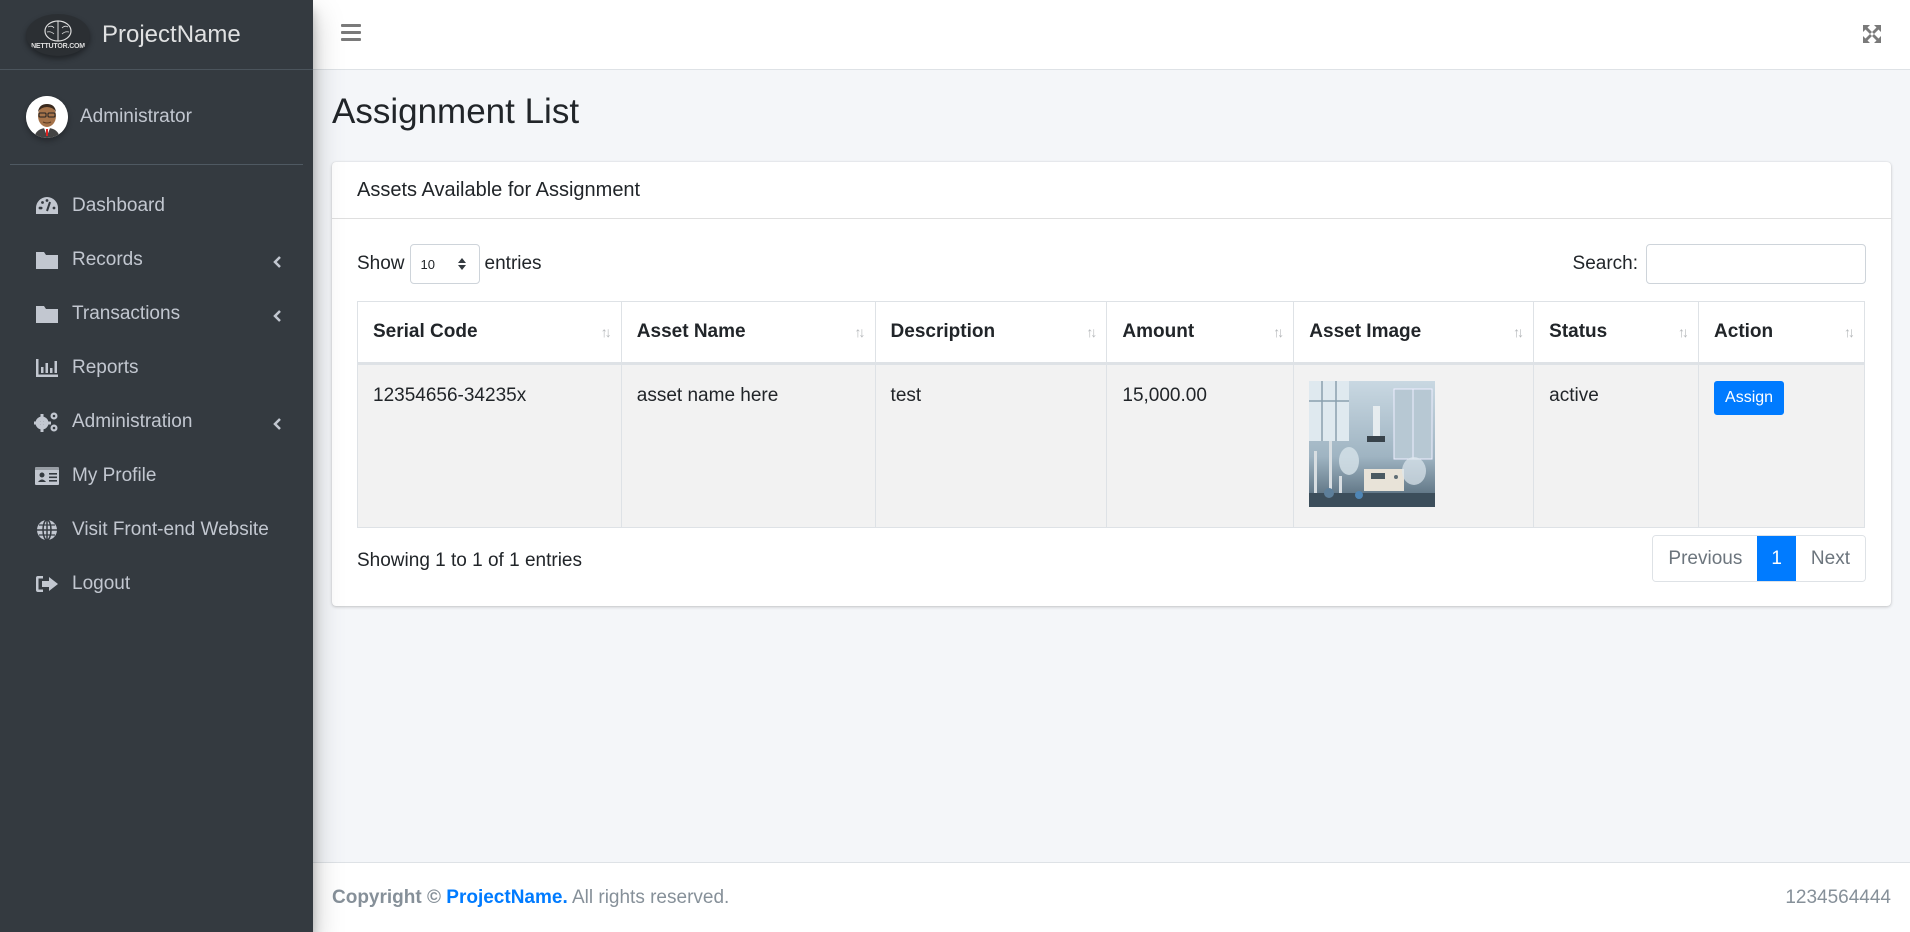  Describe the element at coordinates (351, 34) in the screenshot. I see `bars-icon` at that location.